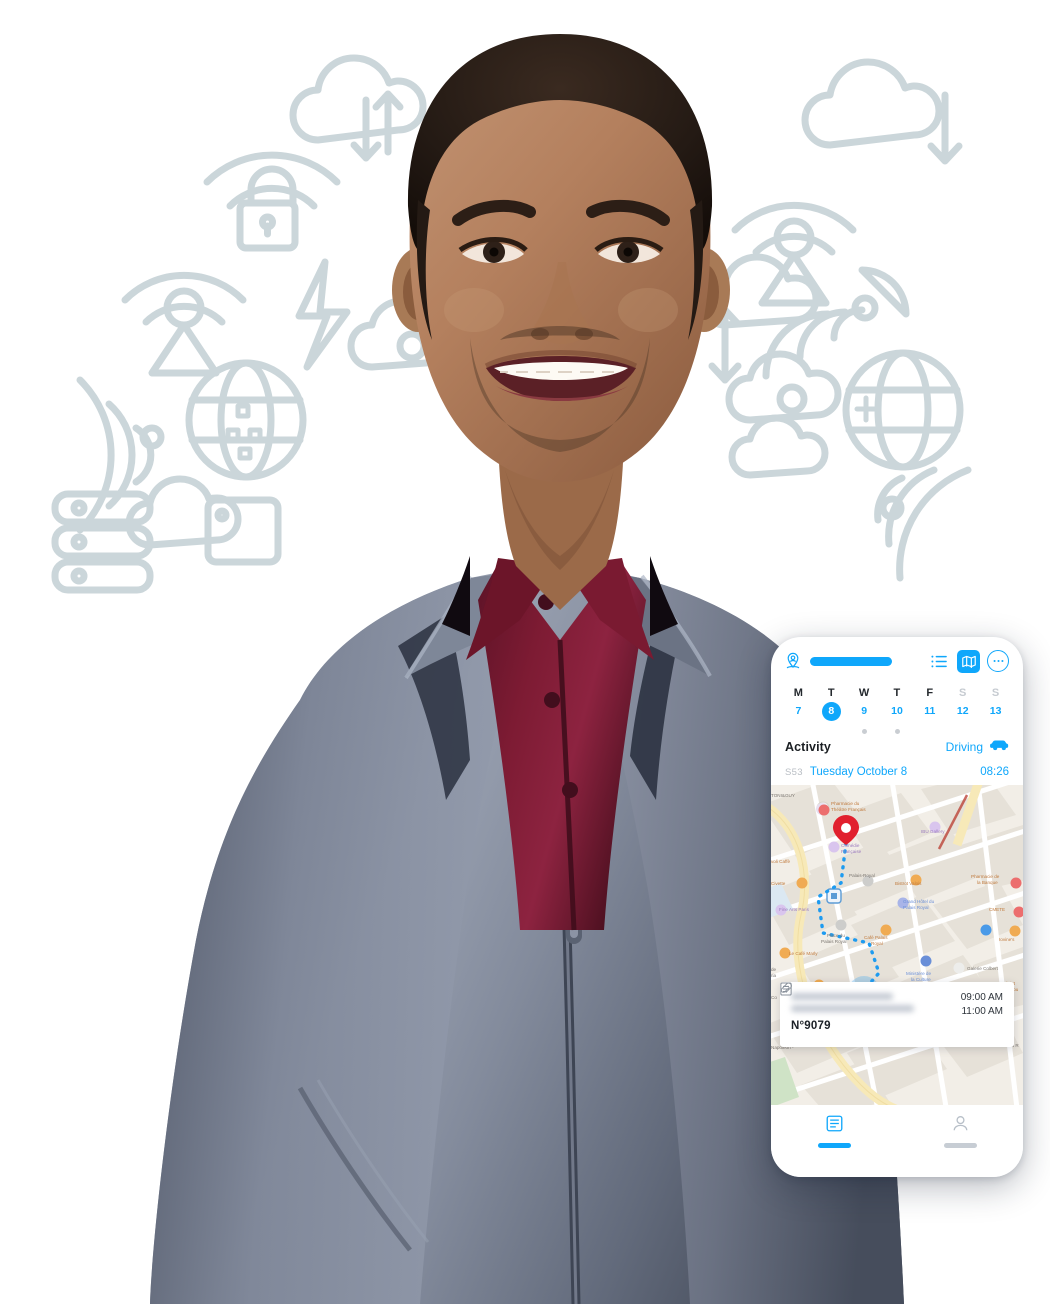 Image resolution: width=1050 pixels, height=1304 pixels. What do you see at coordinates (877, 943) in the screenshot?
I see `svg-text: Royal` at bounding box center [877, 943].